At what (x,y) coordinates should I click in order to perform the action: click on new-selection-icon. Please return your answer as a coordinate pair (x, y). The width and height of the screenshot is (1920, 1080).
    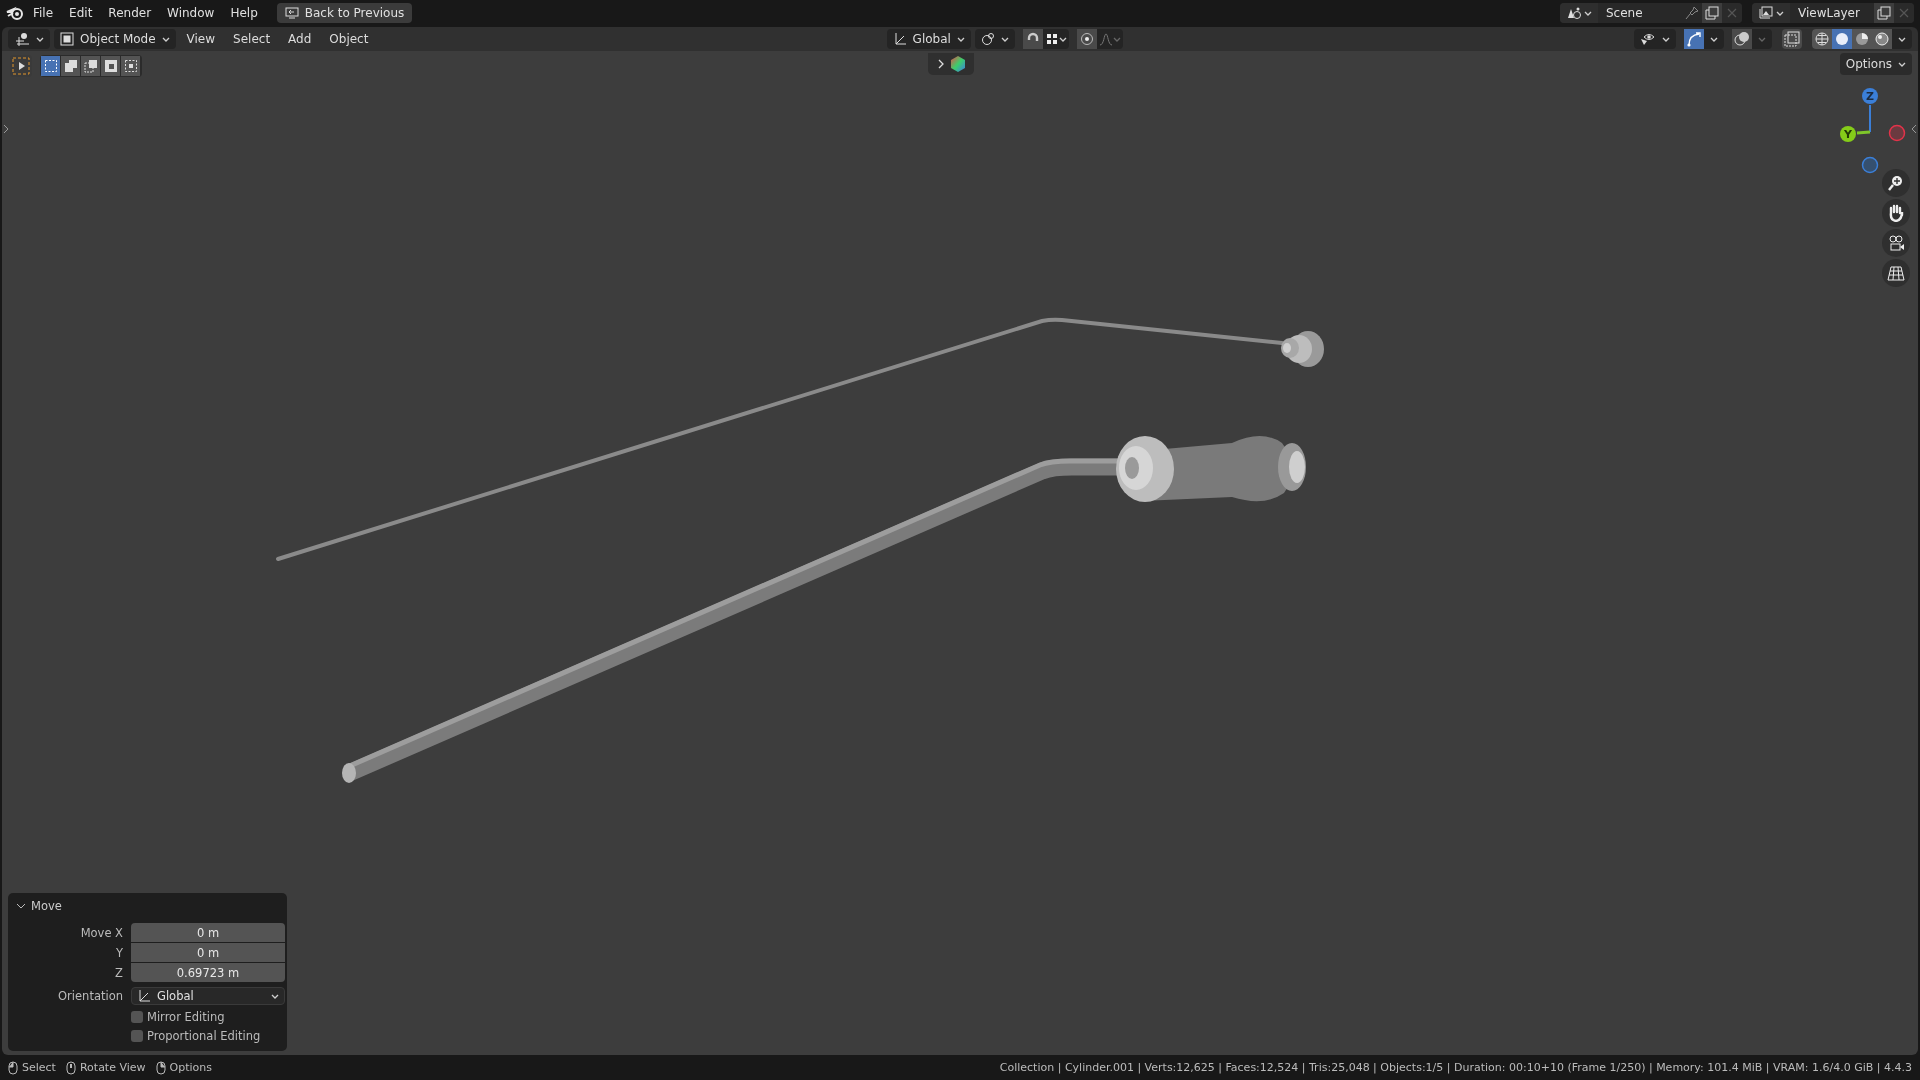
    Looking at the image, I should click on (50, 66).